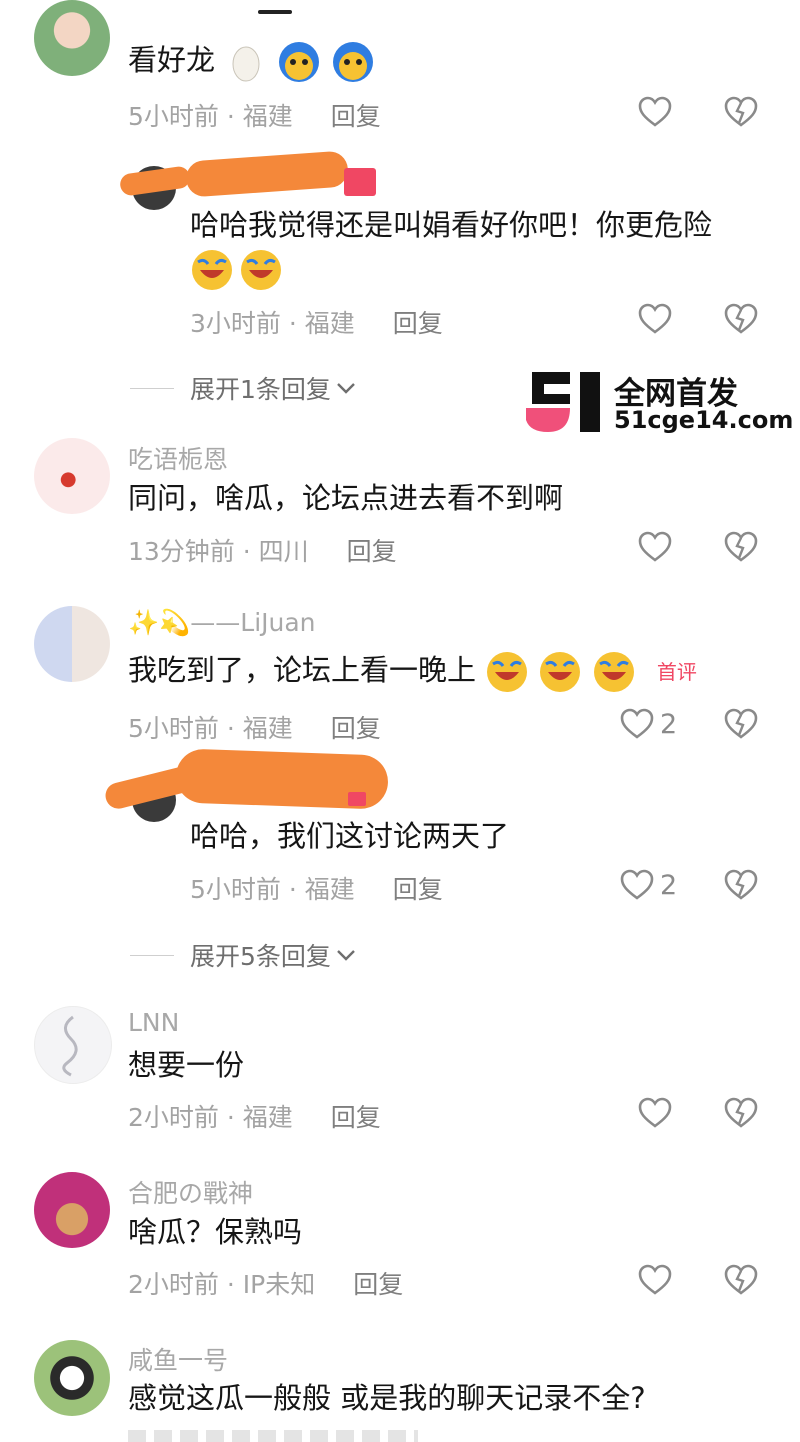  Describe the element at coordinates (215, 1232) in the screenshot. I see `comment-text: 啥瓜？保熟吗` at that location.